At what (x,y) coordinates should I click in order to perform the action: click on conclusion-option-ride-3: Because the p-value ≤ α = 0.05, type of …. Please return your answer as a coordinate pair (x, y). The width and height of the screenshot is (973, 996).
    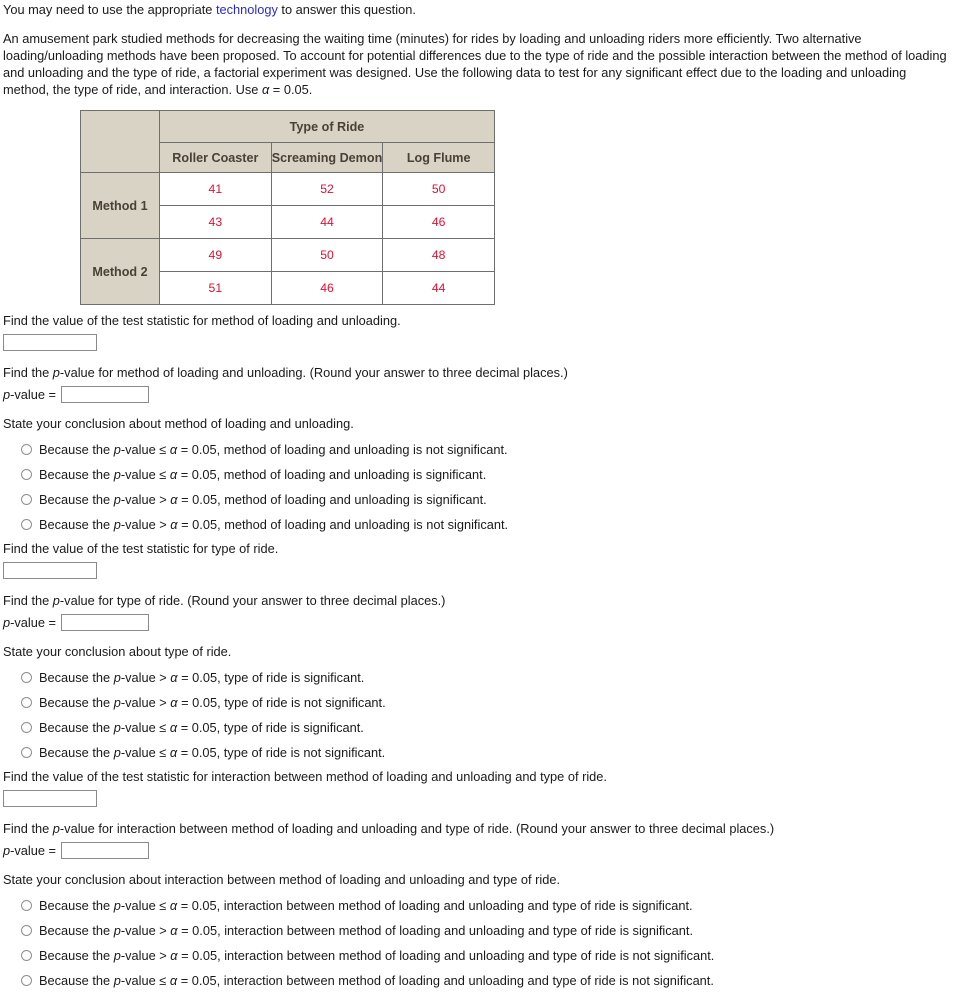
    Looking at the image, I should click on (497, 727).